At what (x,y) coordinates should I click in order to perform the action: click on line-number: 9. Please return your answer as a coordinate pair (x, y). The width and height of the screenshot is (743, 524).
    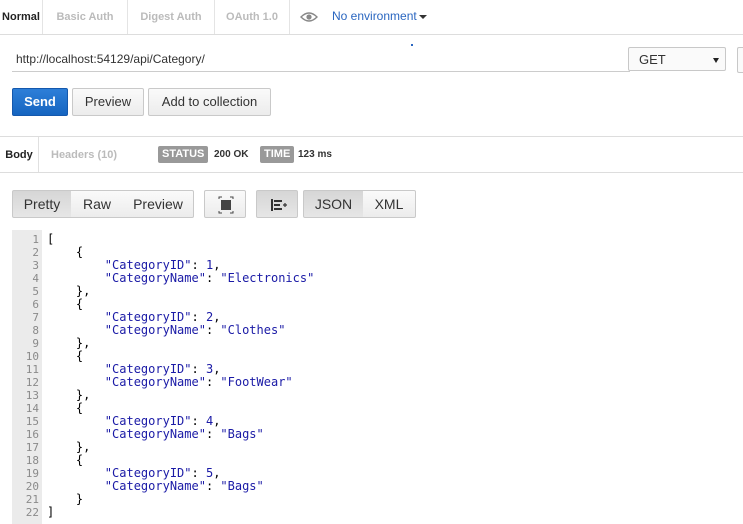
    Looking at the image, I should click on (35, 343).